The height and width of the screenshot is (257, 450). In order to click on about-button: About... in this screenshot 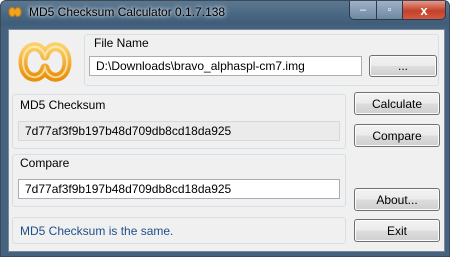, I will do `click(397, 199)`.